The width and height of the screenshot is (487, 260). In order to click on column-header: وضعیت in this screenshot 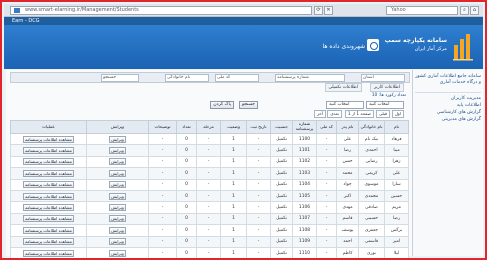, I will do `click(233, 127)`.